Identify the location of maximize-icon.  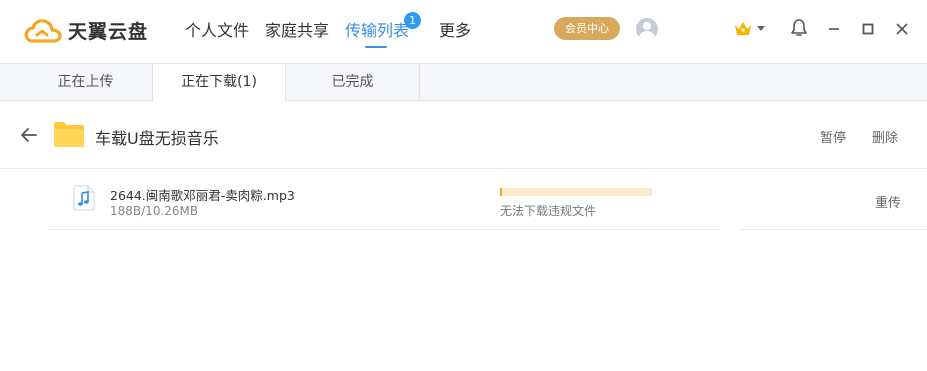
(868, 29).